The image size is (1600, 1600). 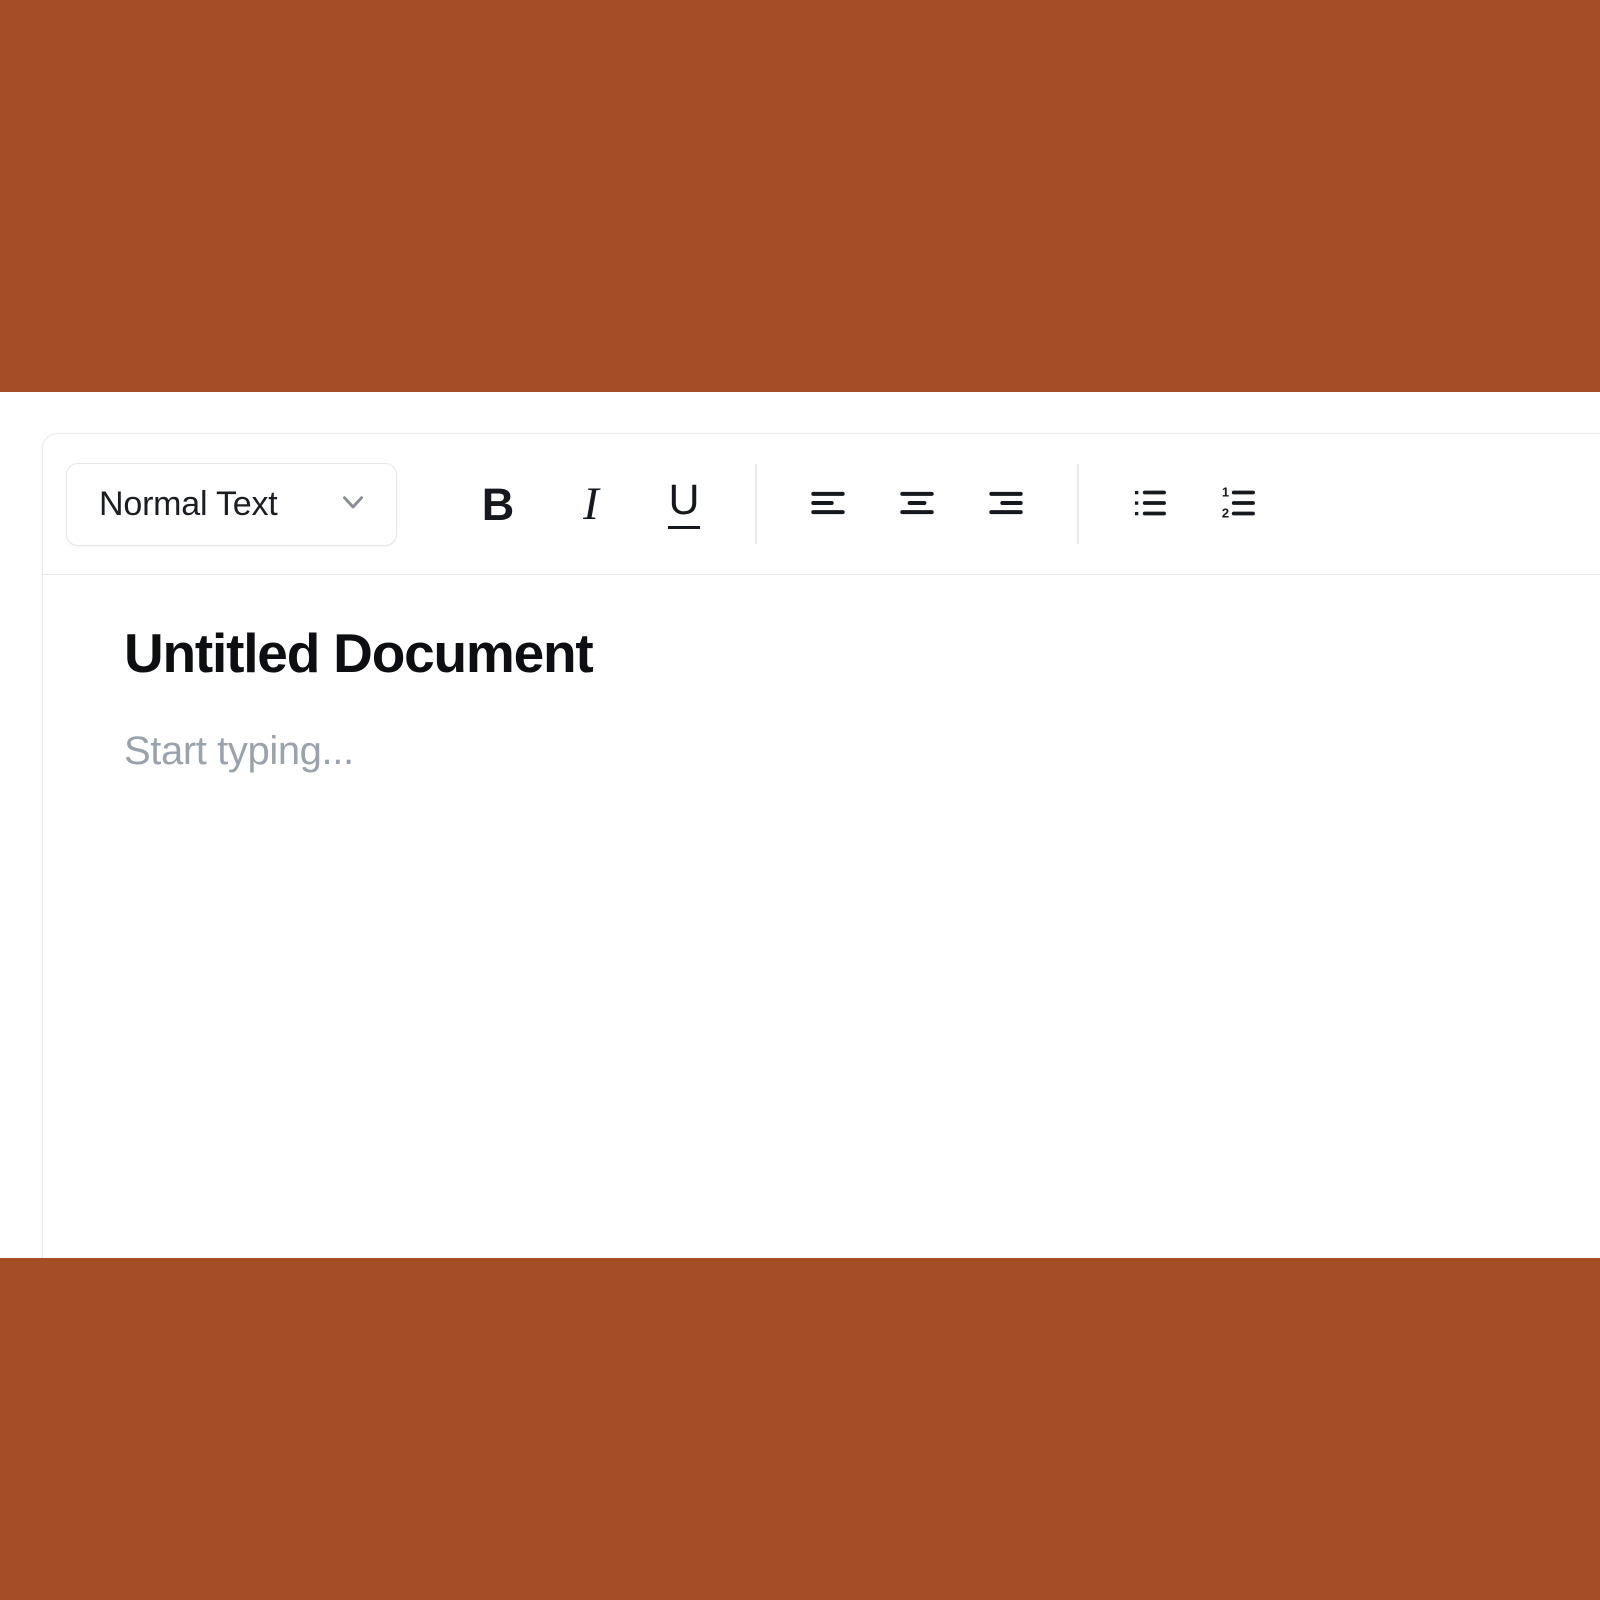 I want to click on italic-button: I, so click(x=591, y=504).